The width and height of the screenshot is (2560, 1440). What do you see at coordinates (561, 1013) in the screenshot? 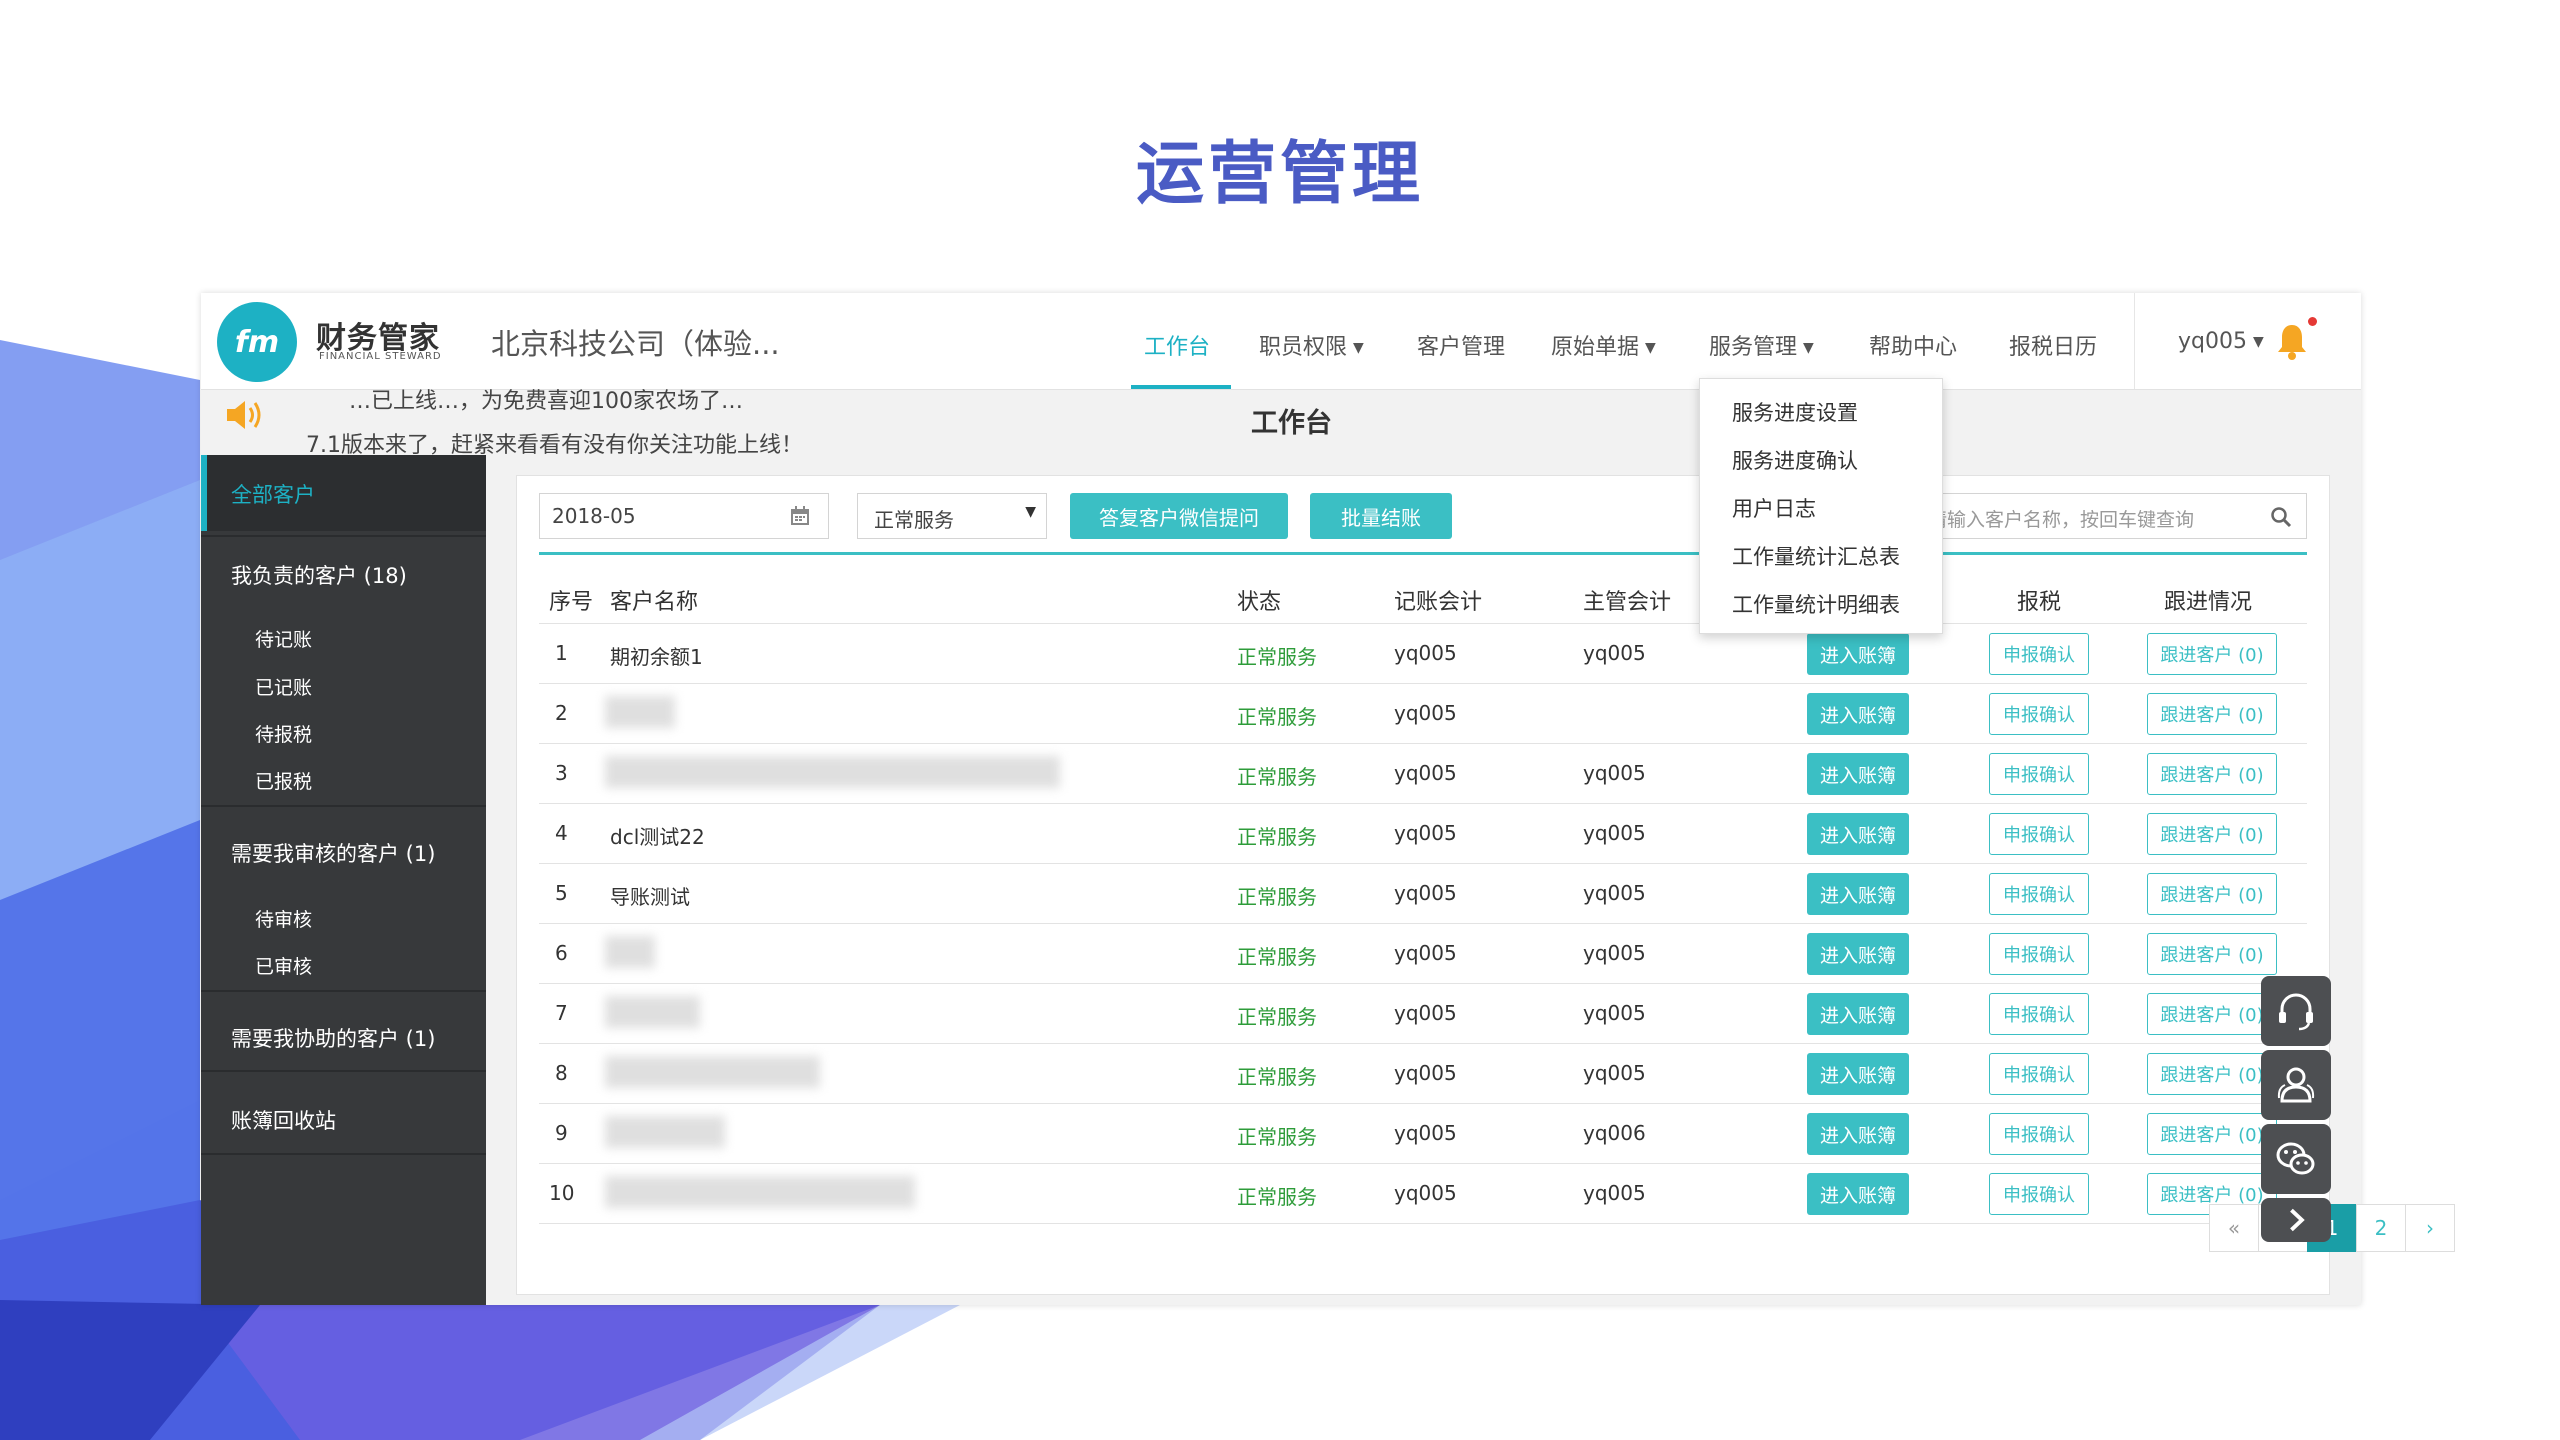
I see `row-number: 7` at bounding box center [561, 1013].